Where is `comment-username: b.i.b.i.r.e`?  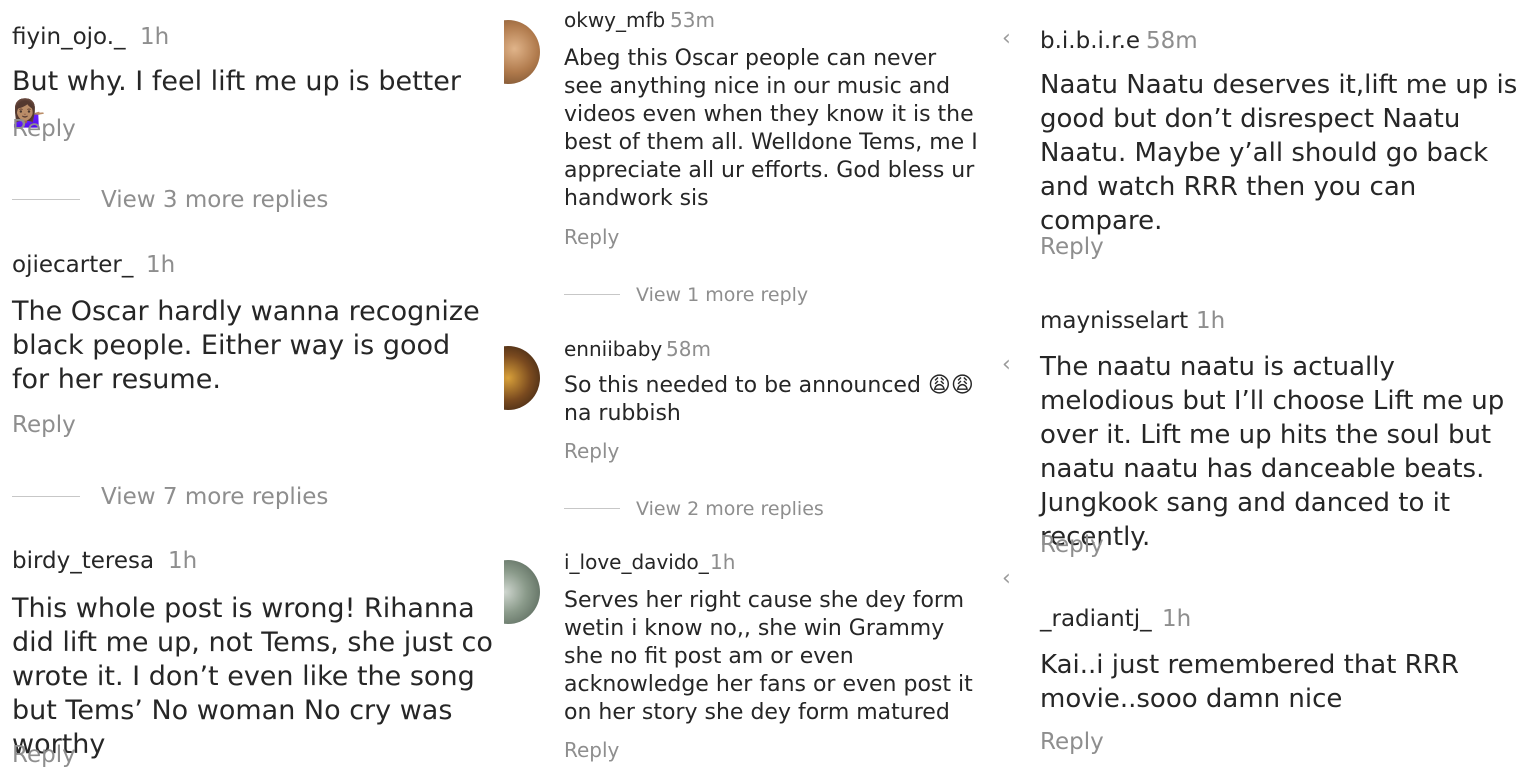
comment-username: b.i.b.i.r.e is located at coordinates (1090, 41).